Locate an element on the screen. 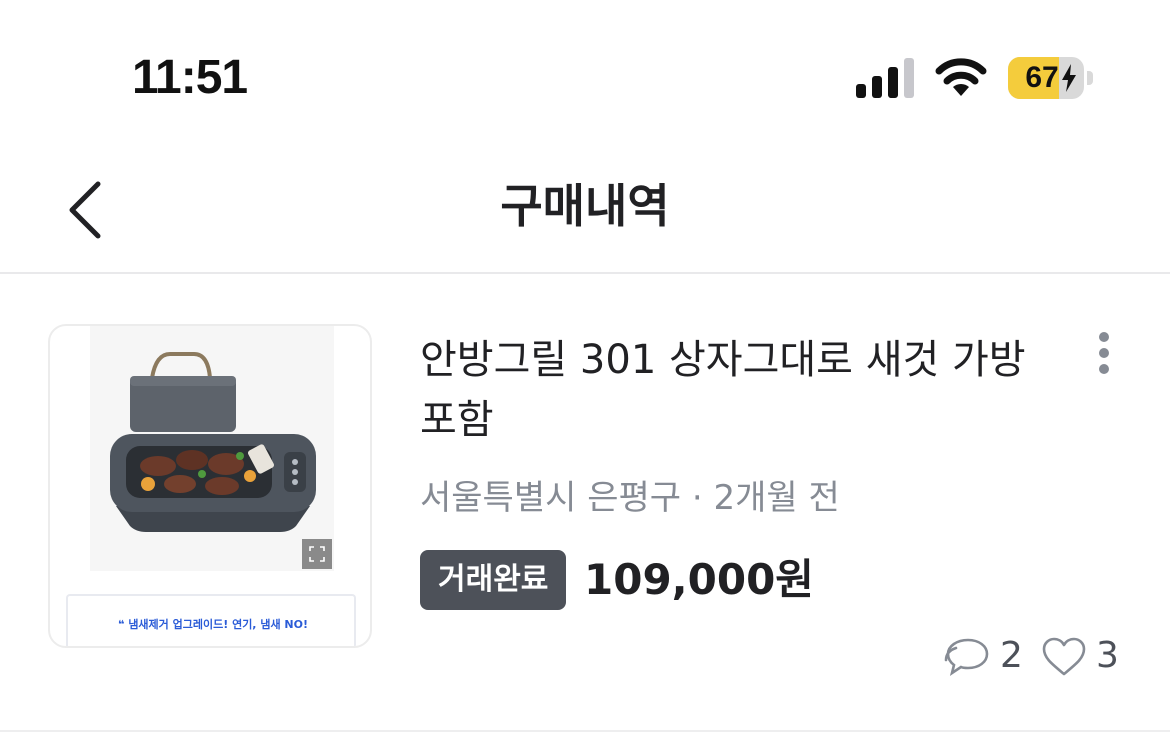 The width and height of the screenshot is (1170, 734). page-title: 구매내역 is located at coordinates (585, 206).